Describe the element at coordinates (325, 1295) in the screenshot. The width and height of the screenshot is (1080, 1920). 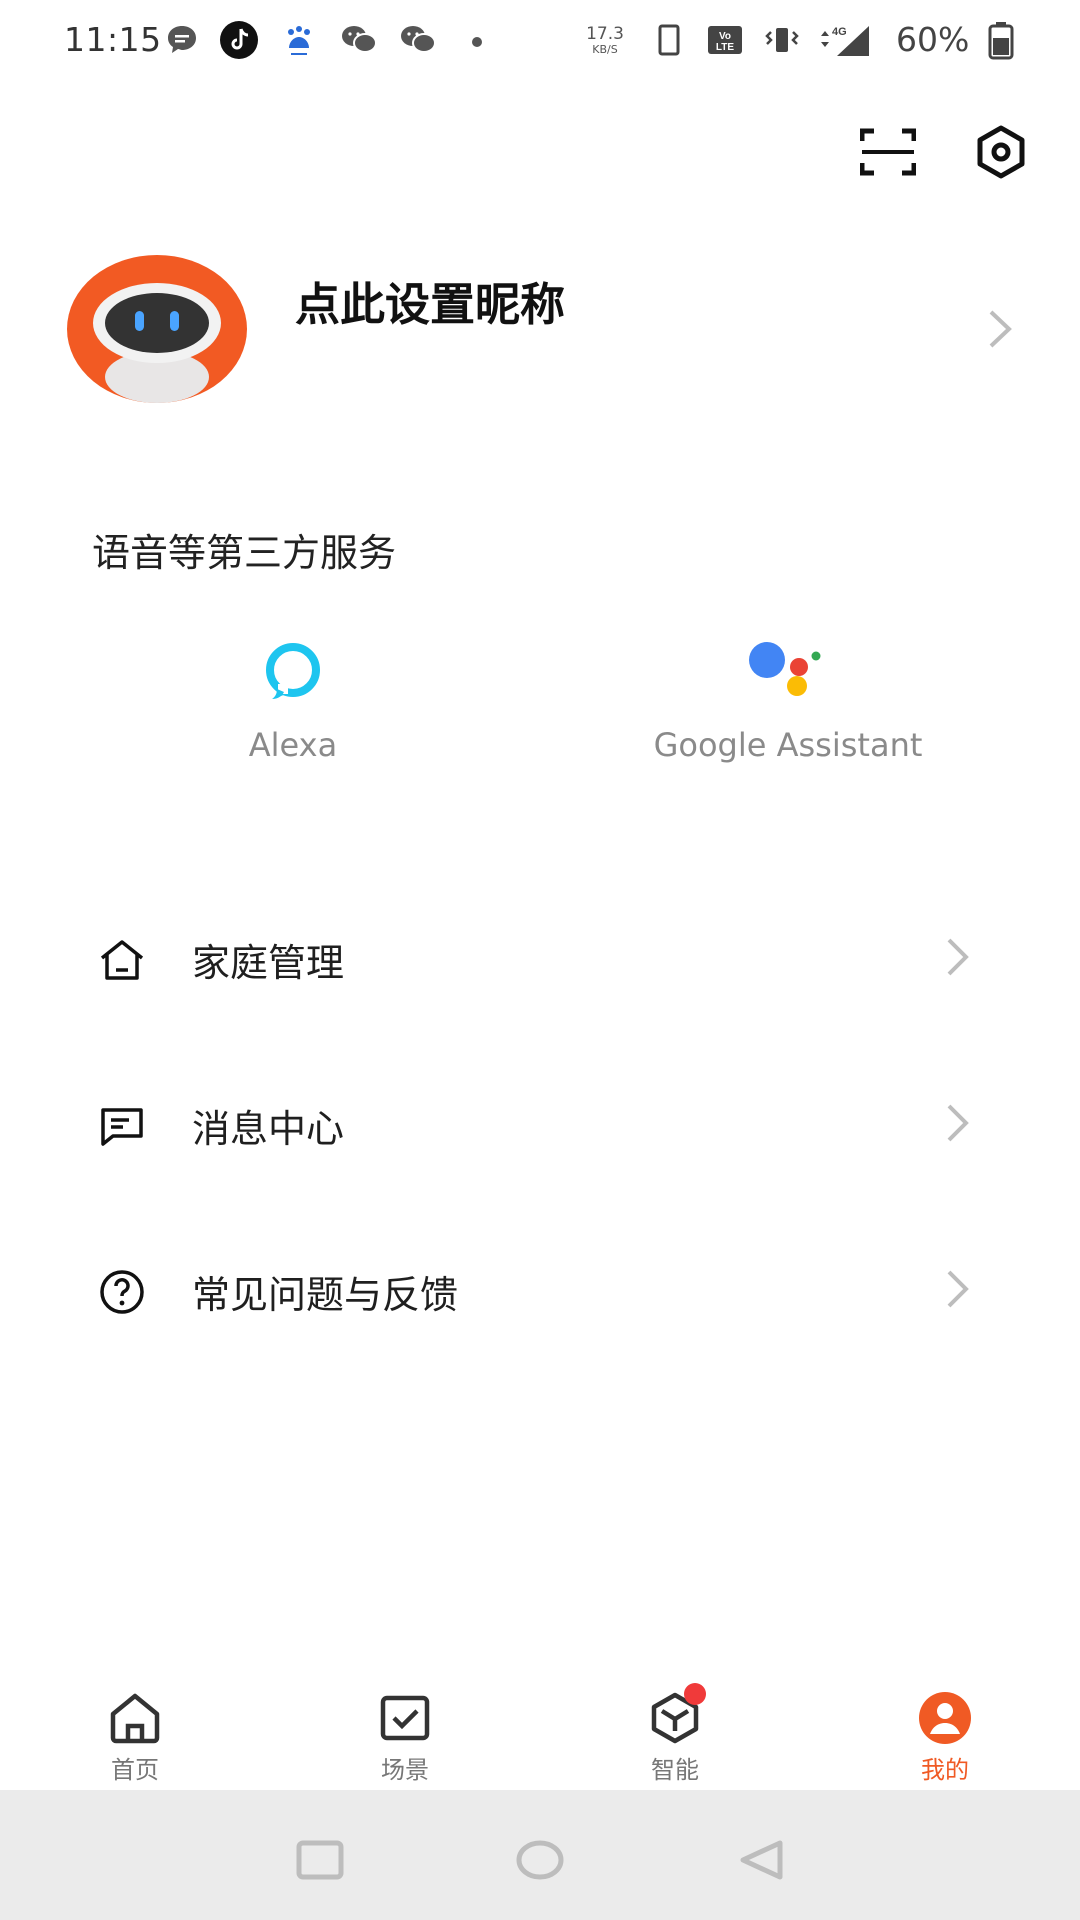
I see `menu-label: 常见问题与反馈` at that location.